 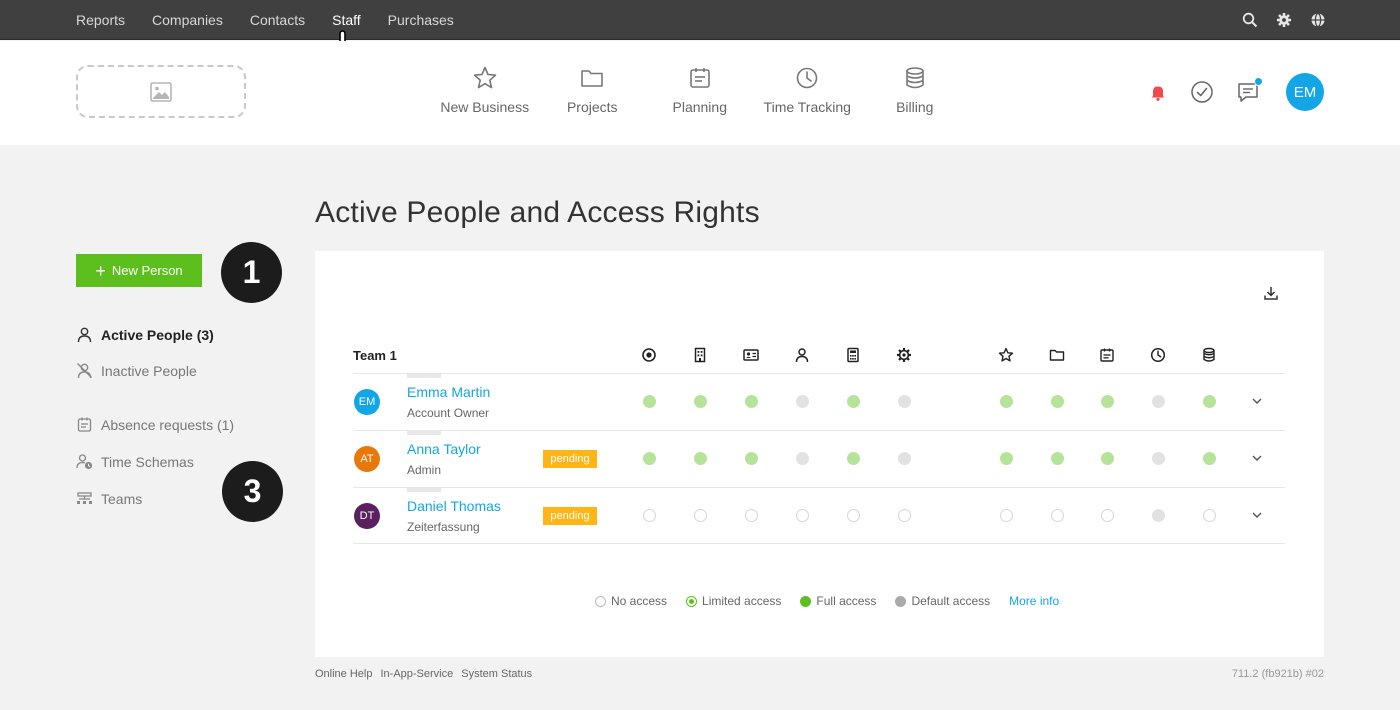 What do you see at coordinates (751, 355) in the screenshot?
I see `id-card-icon` at bounding box center [751, 355].